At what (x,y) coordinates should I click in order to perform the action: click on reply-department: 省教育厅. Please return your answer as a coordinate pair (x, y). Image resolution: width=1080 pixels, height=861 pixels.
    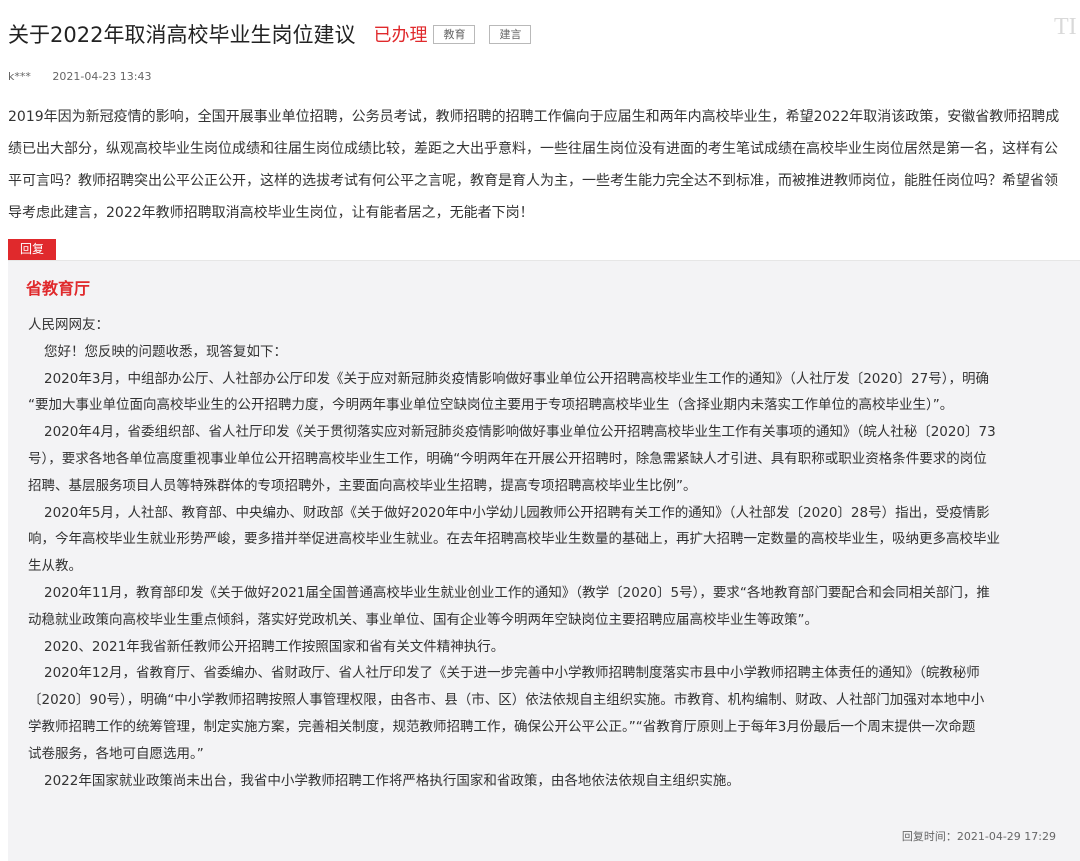
    Looking at the image, I should click on (58, 288).